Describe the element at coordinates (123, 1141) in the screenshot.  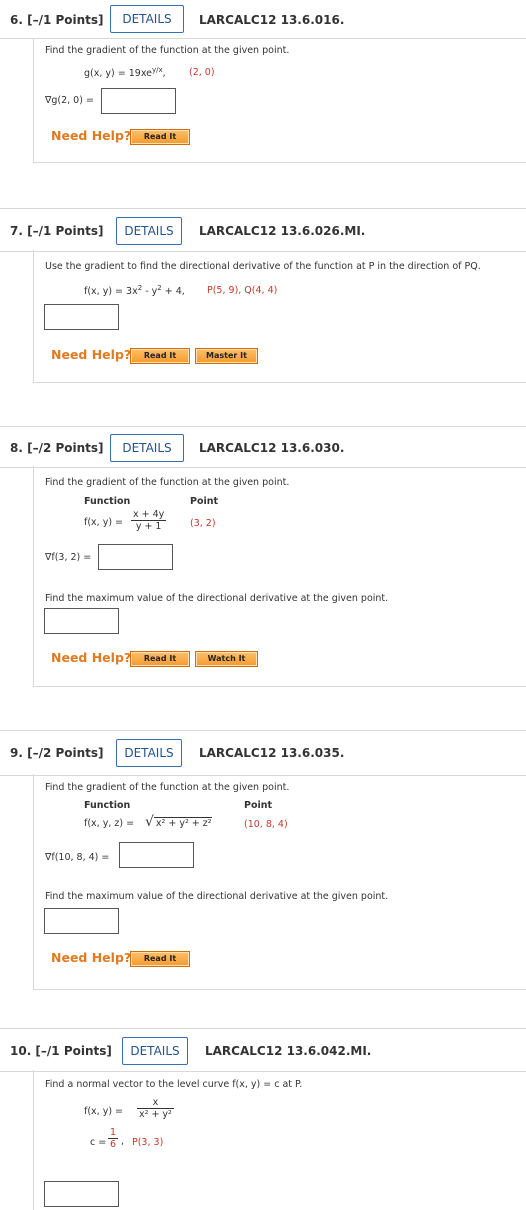
I see `comma: ,` at that location.